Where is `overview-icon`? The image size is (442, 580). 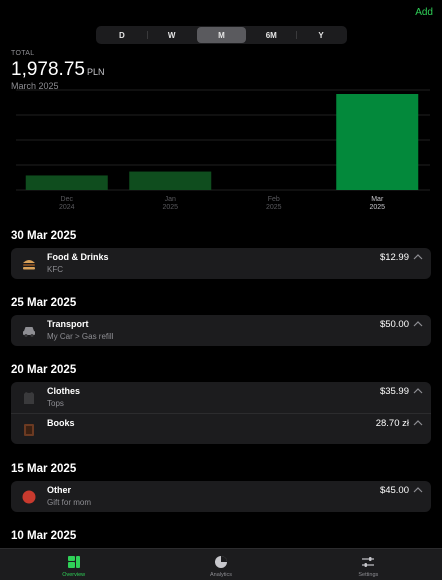 overview-icon is located at coordinates (74, 562).